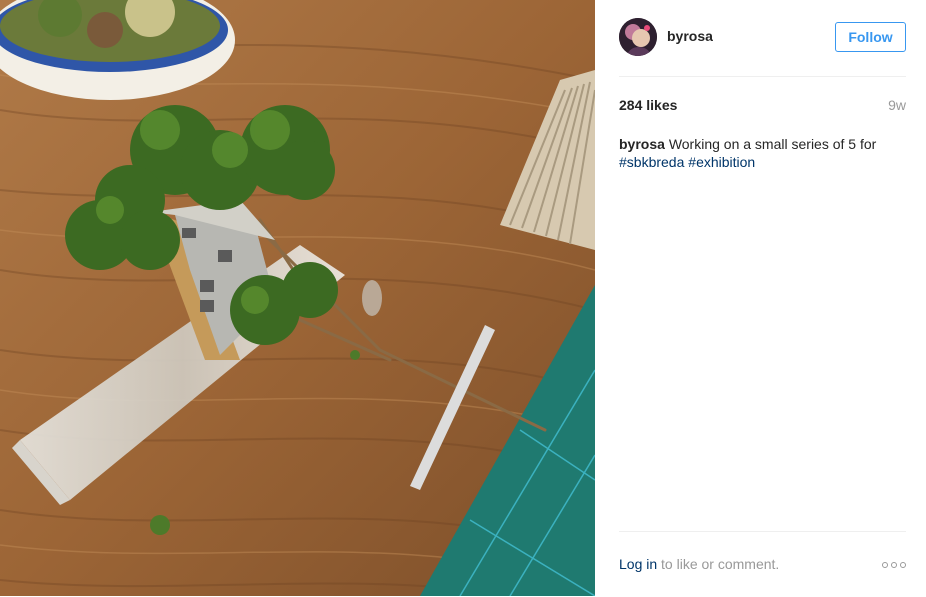 Image resolution: width=926 pixels, height=597 pixels. I want to click on hashtag-link: #exhibition, so click(721, 162).